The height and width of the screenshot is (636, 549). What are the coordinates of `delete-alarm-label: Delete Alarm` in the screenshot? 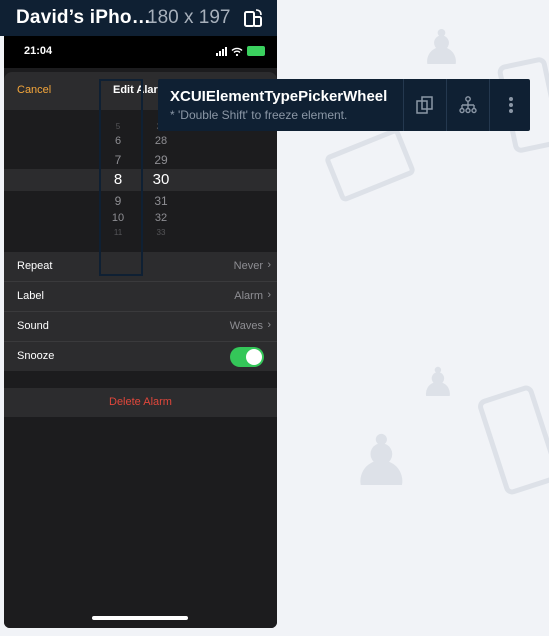 It's located at (140, 402).